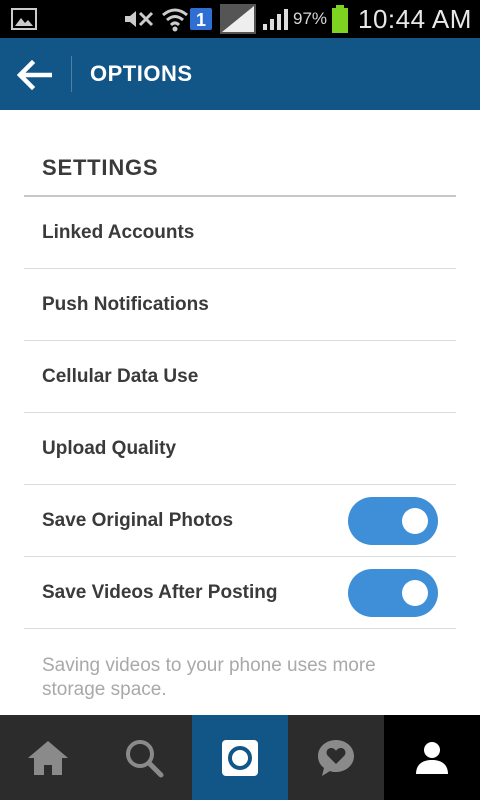 The width and height of the screenshot is (480, 800). I want to click on nav-activity, so click(336, 757).